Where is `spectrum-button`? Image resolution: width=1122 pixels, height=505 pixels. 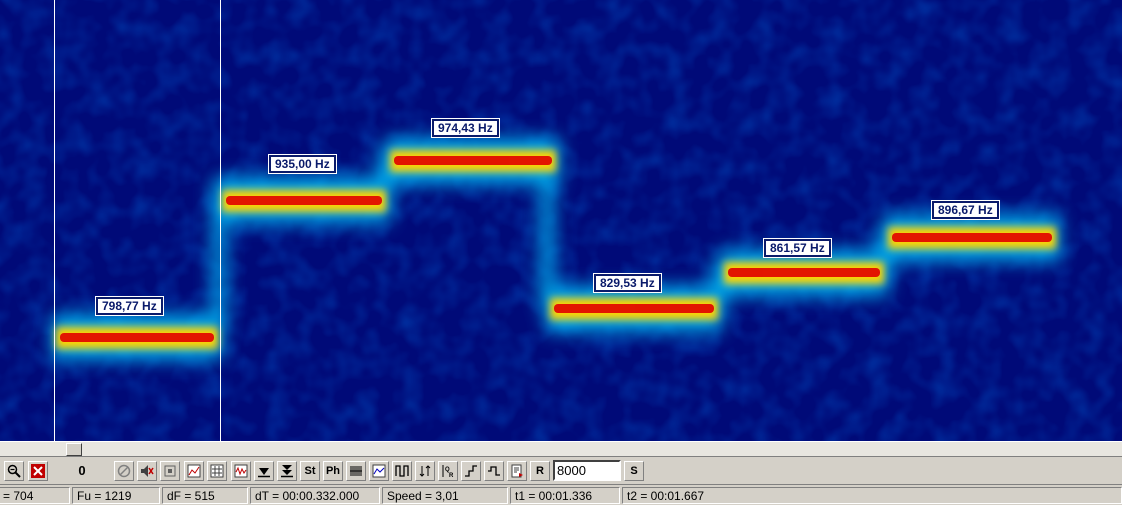 spectrum-button is located at coordinates (194, 471).